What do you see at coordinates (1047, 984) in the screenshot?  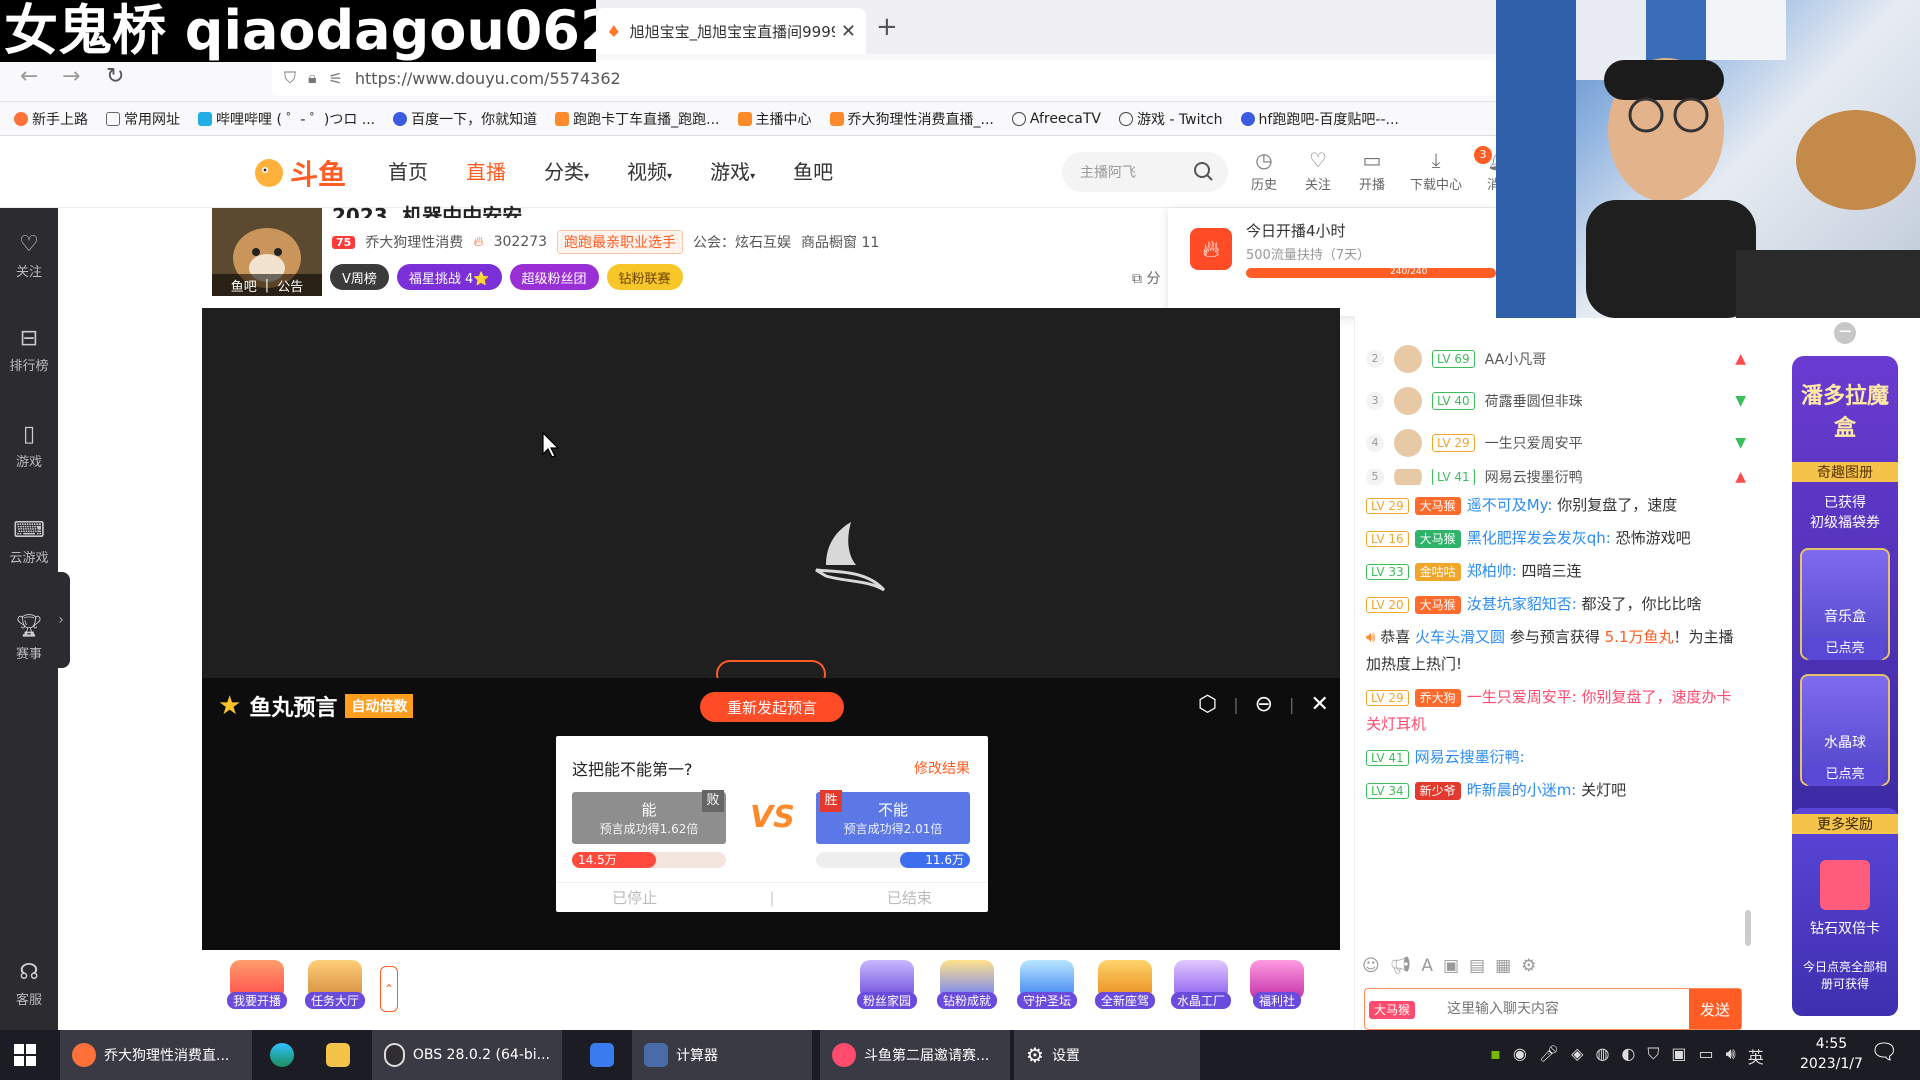 I see `guard-altar-gift: 守护圣坛` at bounding box center [1047, 984].